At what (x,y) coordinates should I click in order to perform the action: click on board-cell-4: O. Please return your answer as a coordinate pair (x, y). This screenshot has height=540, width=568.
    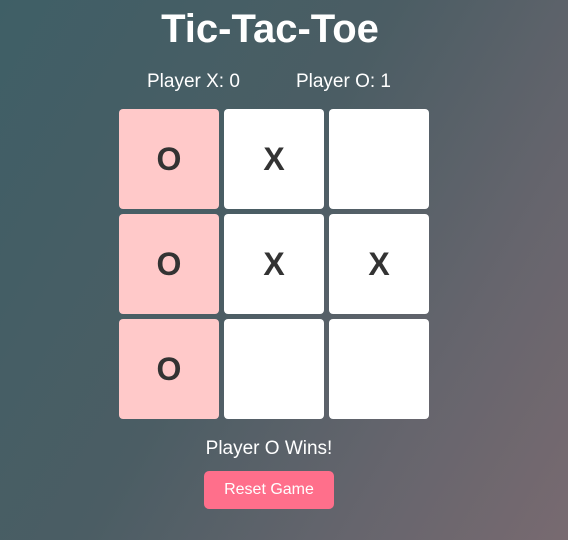
    Looking at the image, I should click on (169, 264).